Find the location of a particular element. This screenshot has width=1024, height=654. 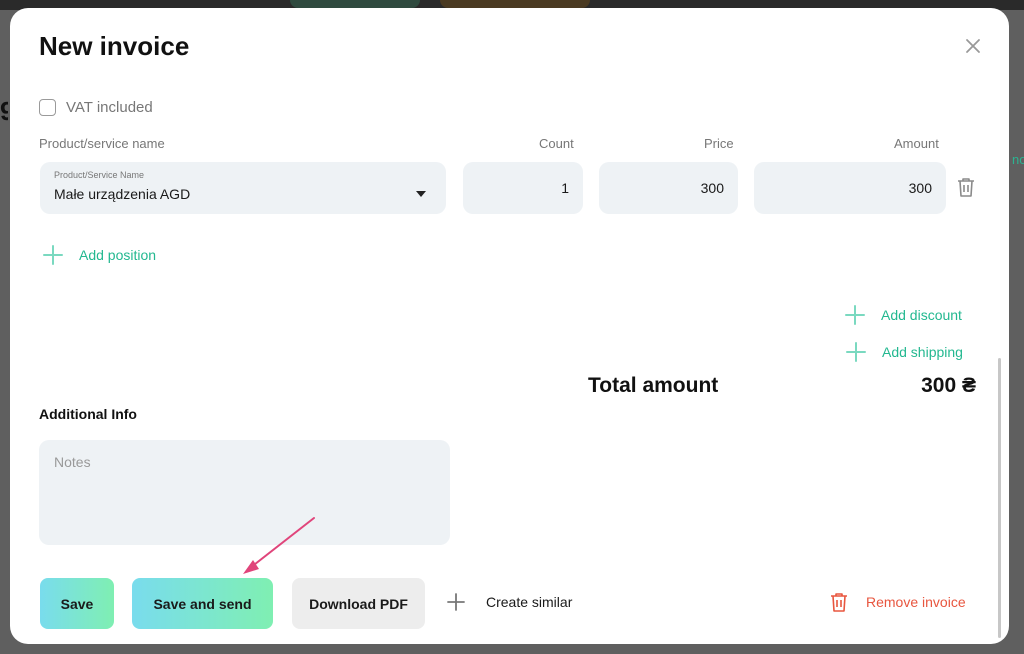

count-value: 1 is located at coordinates (565, 188).